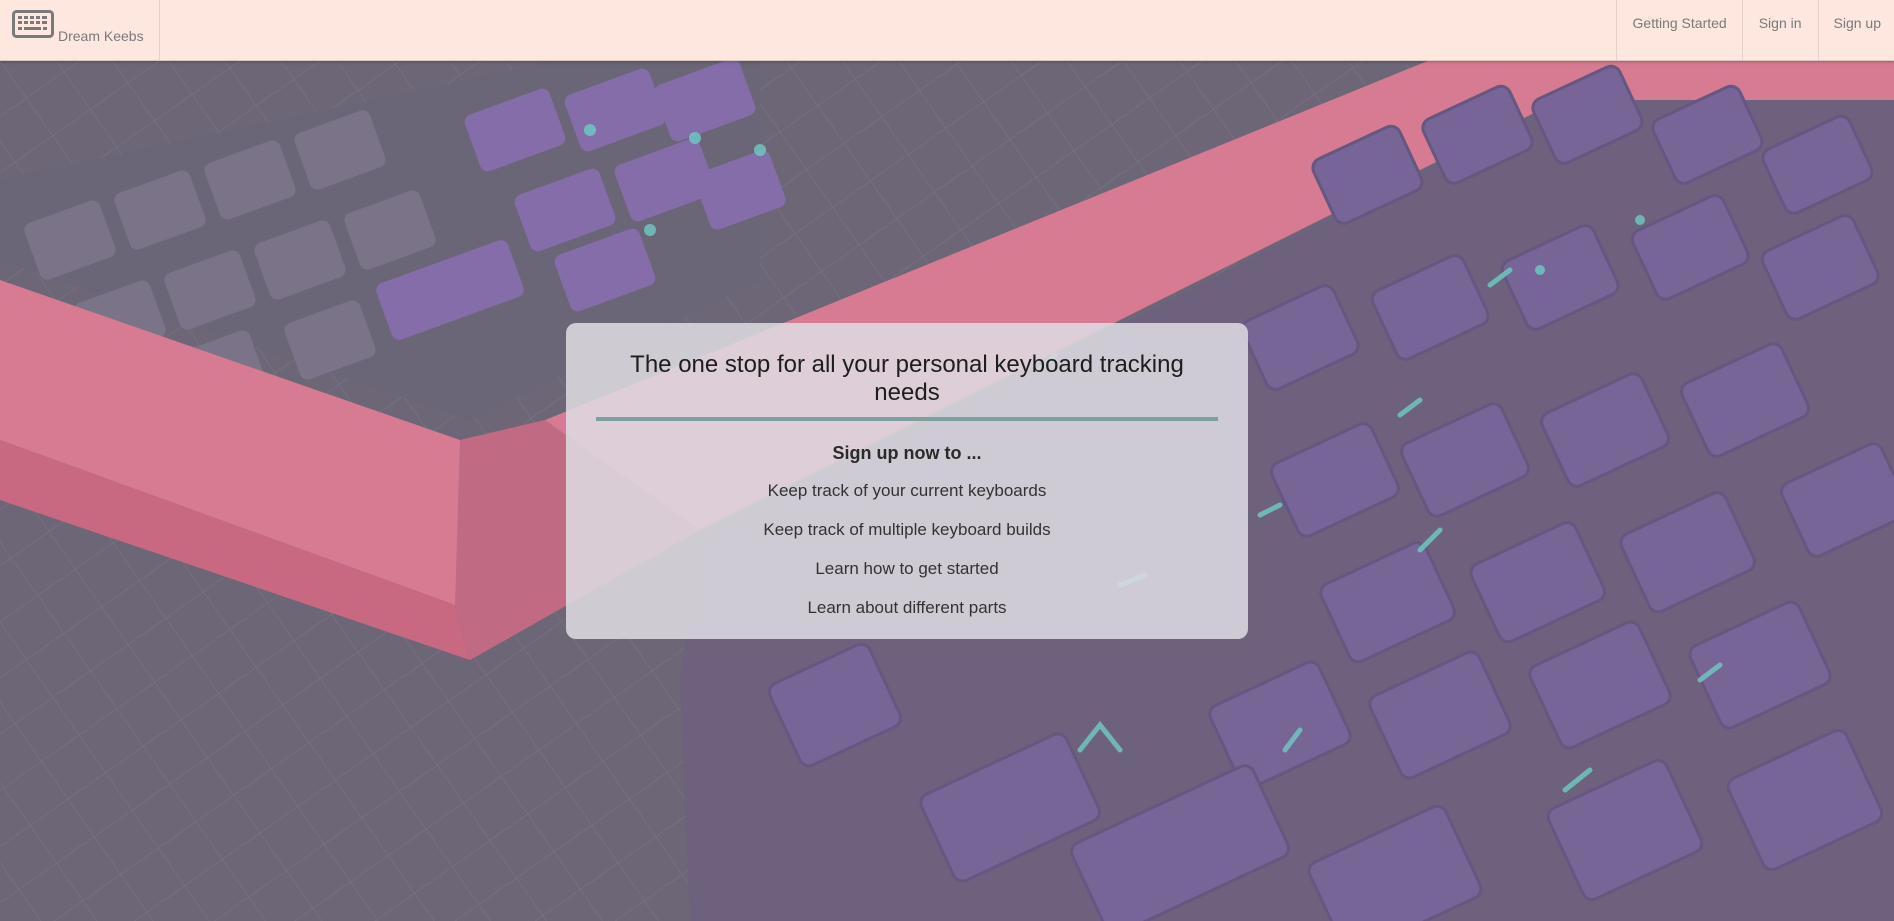  I want to click on nav-sign-up-link: Sign up, so click(1855, 30).